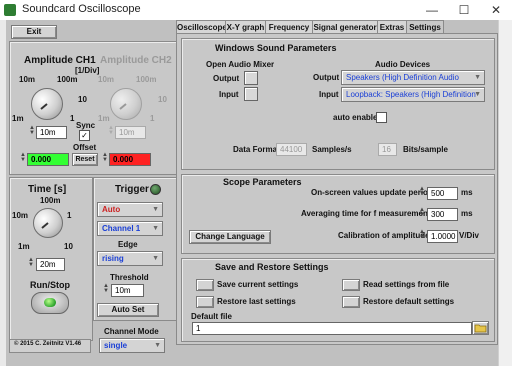 The height and width of the screenshot is (366, 512). Describe the element at coordinates (27, 79) in the screenshot. I see `ch1-tick-10m: 10m` at that location.